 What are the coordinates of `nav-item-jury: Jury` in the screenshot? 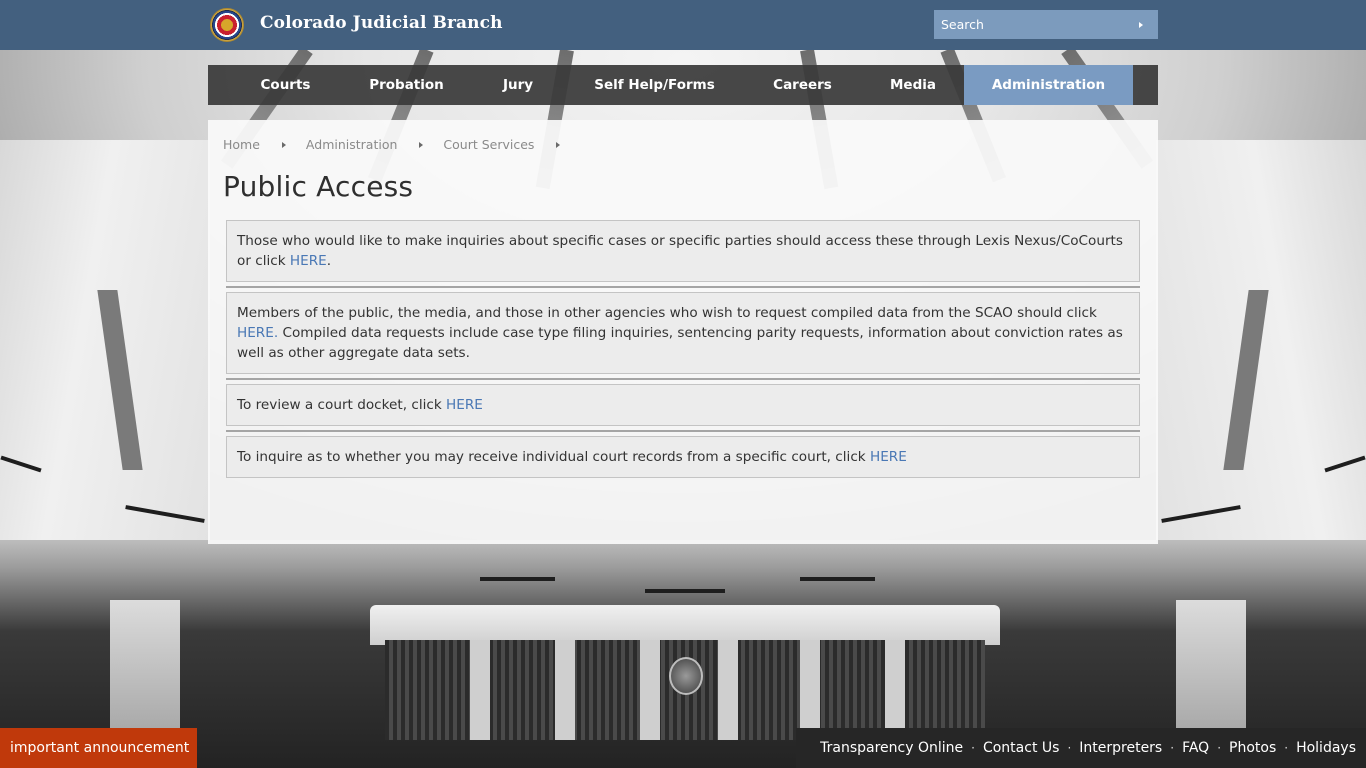 It's located at (518, 85).